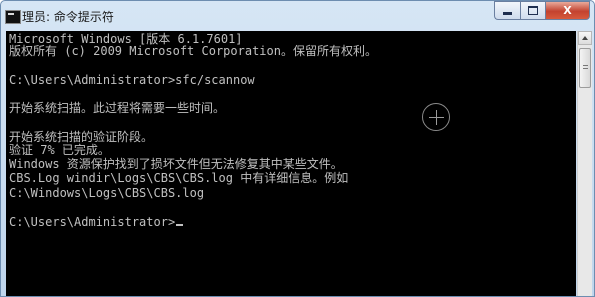 Image resolution: width=595 pixels, height=297 pixels. Describe the element at coordinates (584, 163) in the screenshot. I see `vertical-scrollbar` at that location.